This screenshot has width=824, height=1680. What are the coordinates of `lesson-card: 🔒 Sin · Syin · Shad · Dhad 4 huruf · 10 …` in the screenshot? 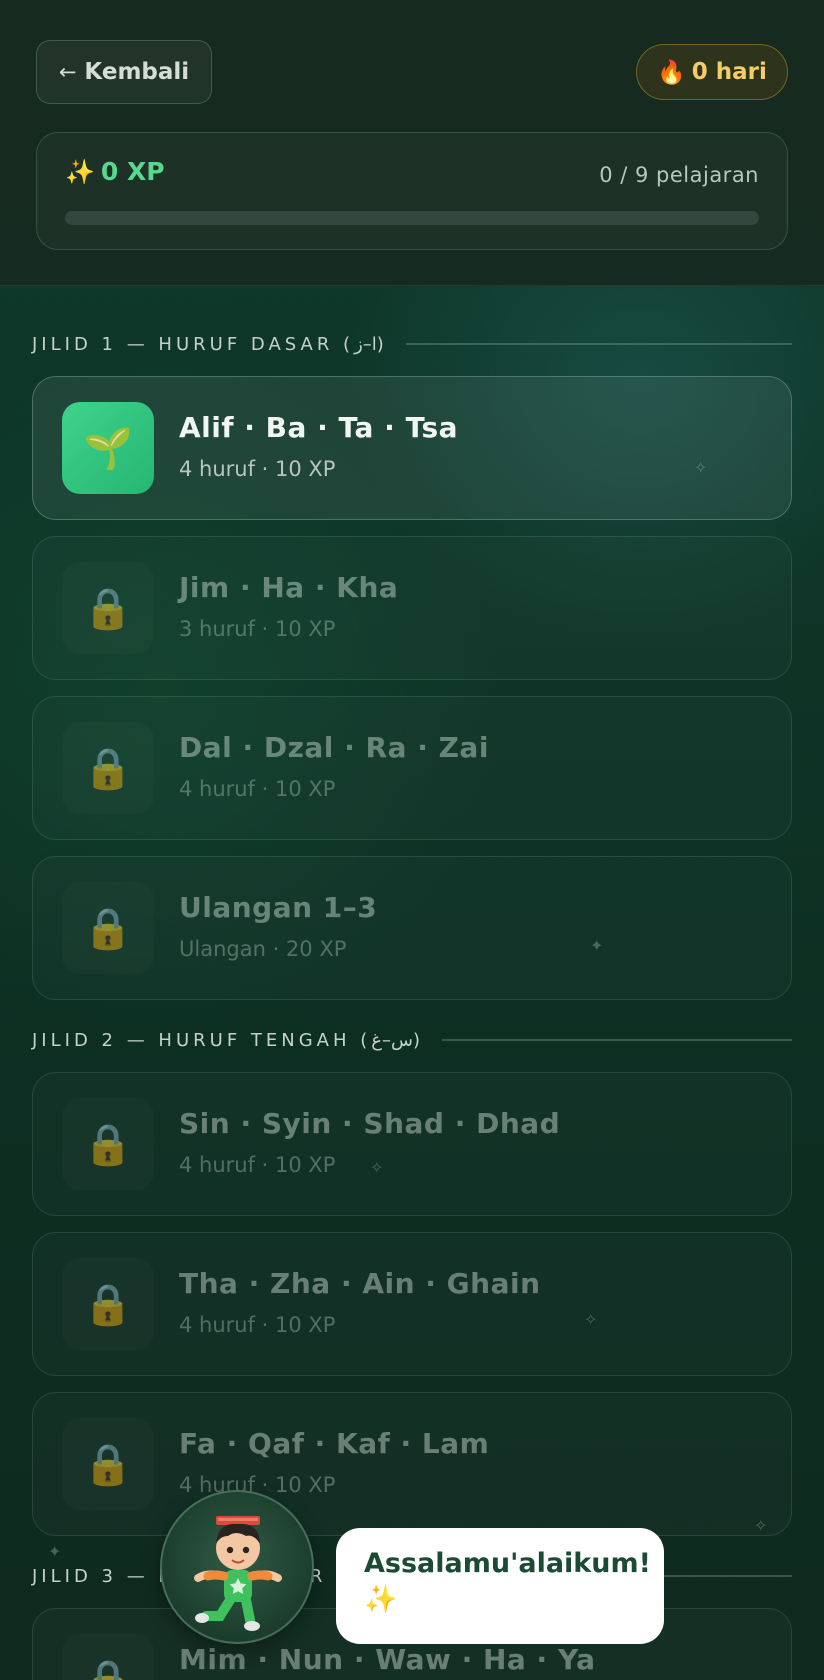 It's located at (412, 1144).